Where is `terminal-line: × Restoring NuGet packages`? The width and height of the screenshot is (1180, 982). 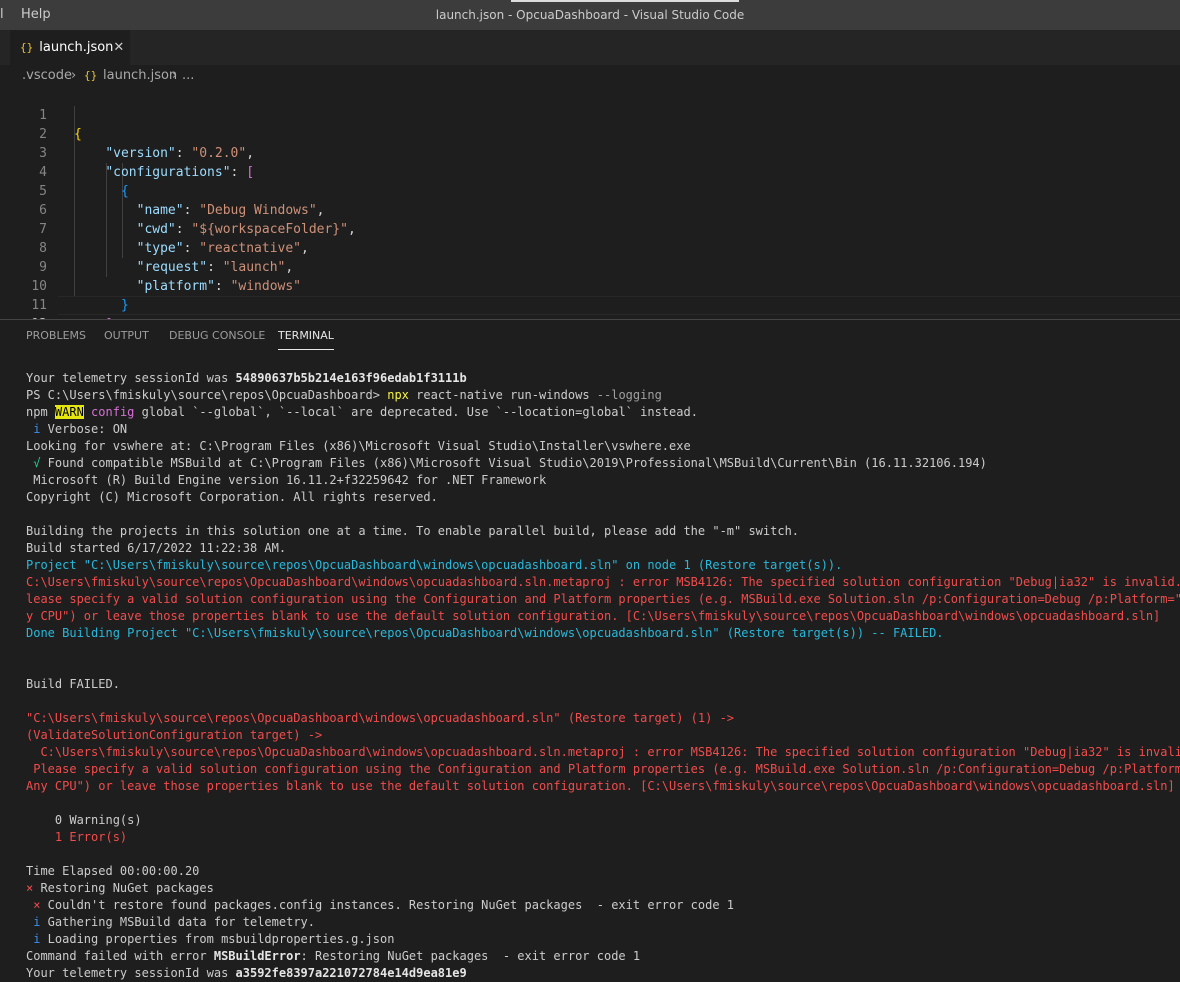 terminal-line: × Restoring NuGet packages is located at coordinates (120, 888).